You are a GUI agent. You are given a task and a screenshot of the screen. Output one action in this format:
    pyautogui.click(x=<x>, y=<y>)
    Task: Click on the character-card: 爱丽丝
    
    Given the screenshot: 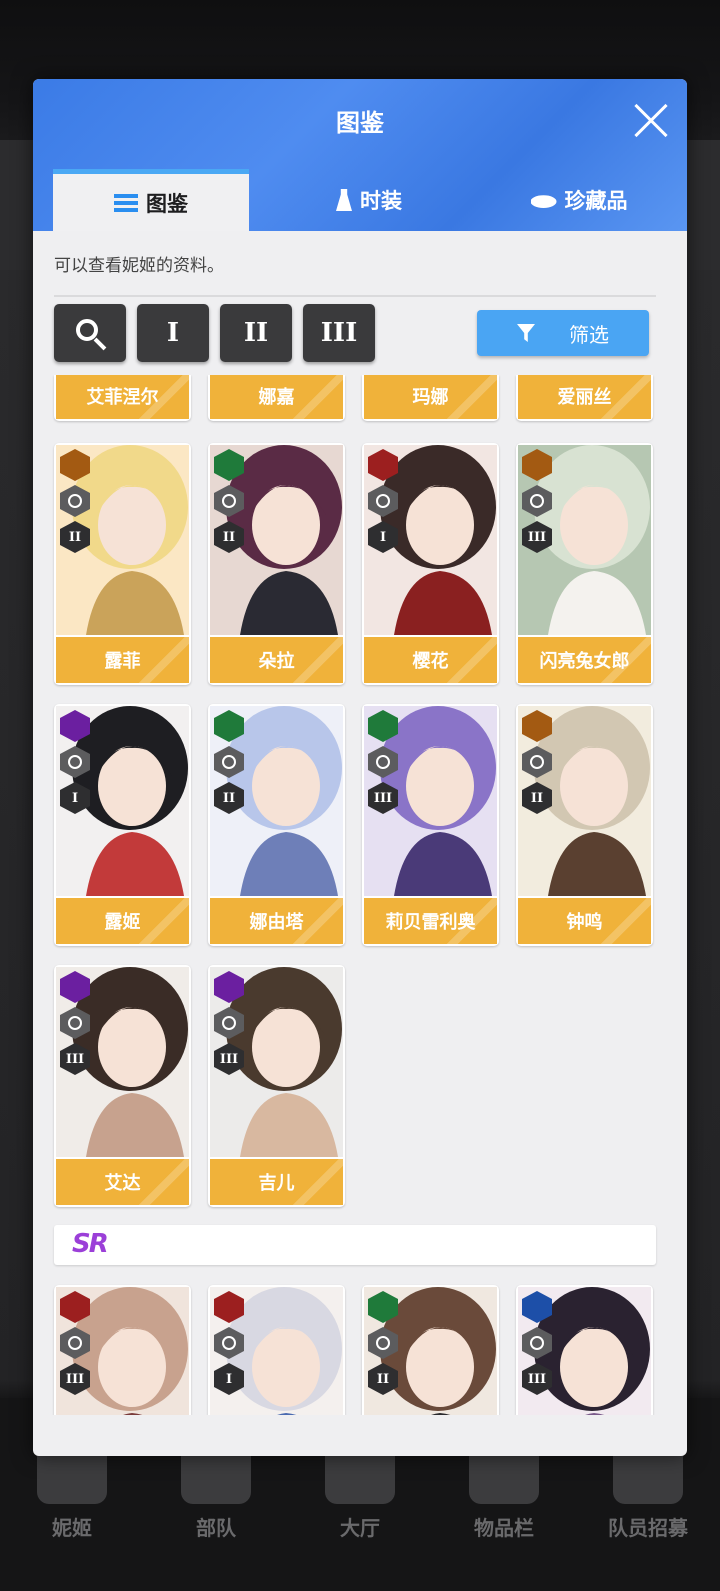 What is the action you would take?
    pyautogui.click(x=584, y=398)
    